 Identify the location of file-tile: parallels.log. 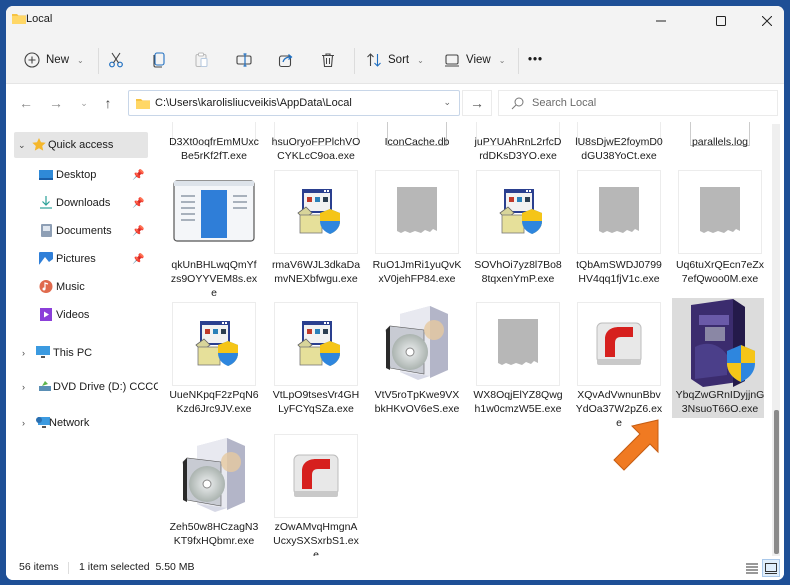
(718, 143).